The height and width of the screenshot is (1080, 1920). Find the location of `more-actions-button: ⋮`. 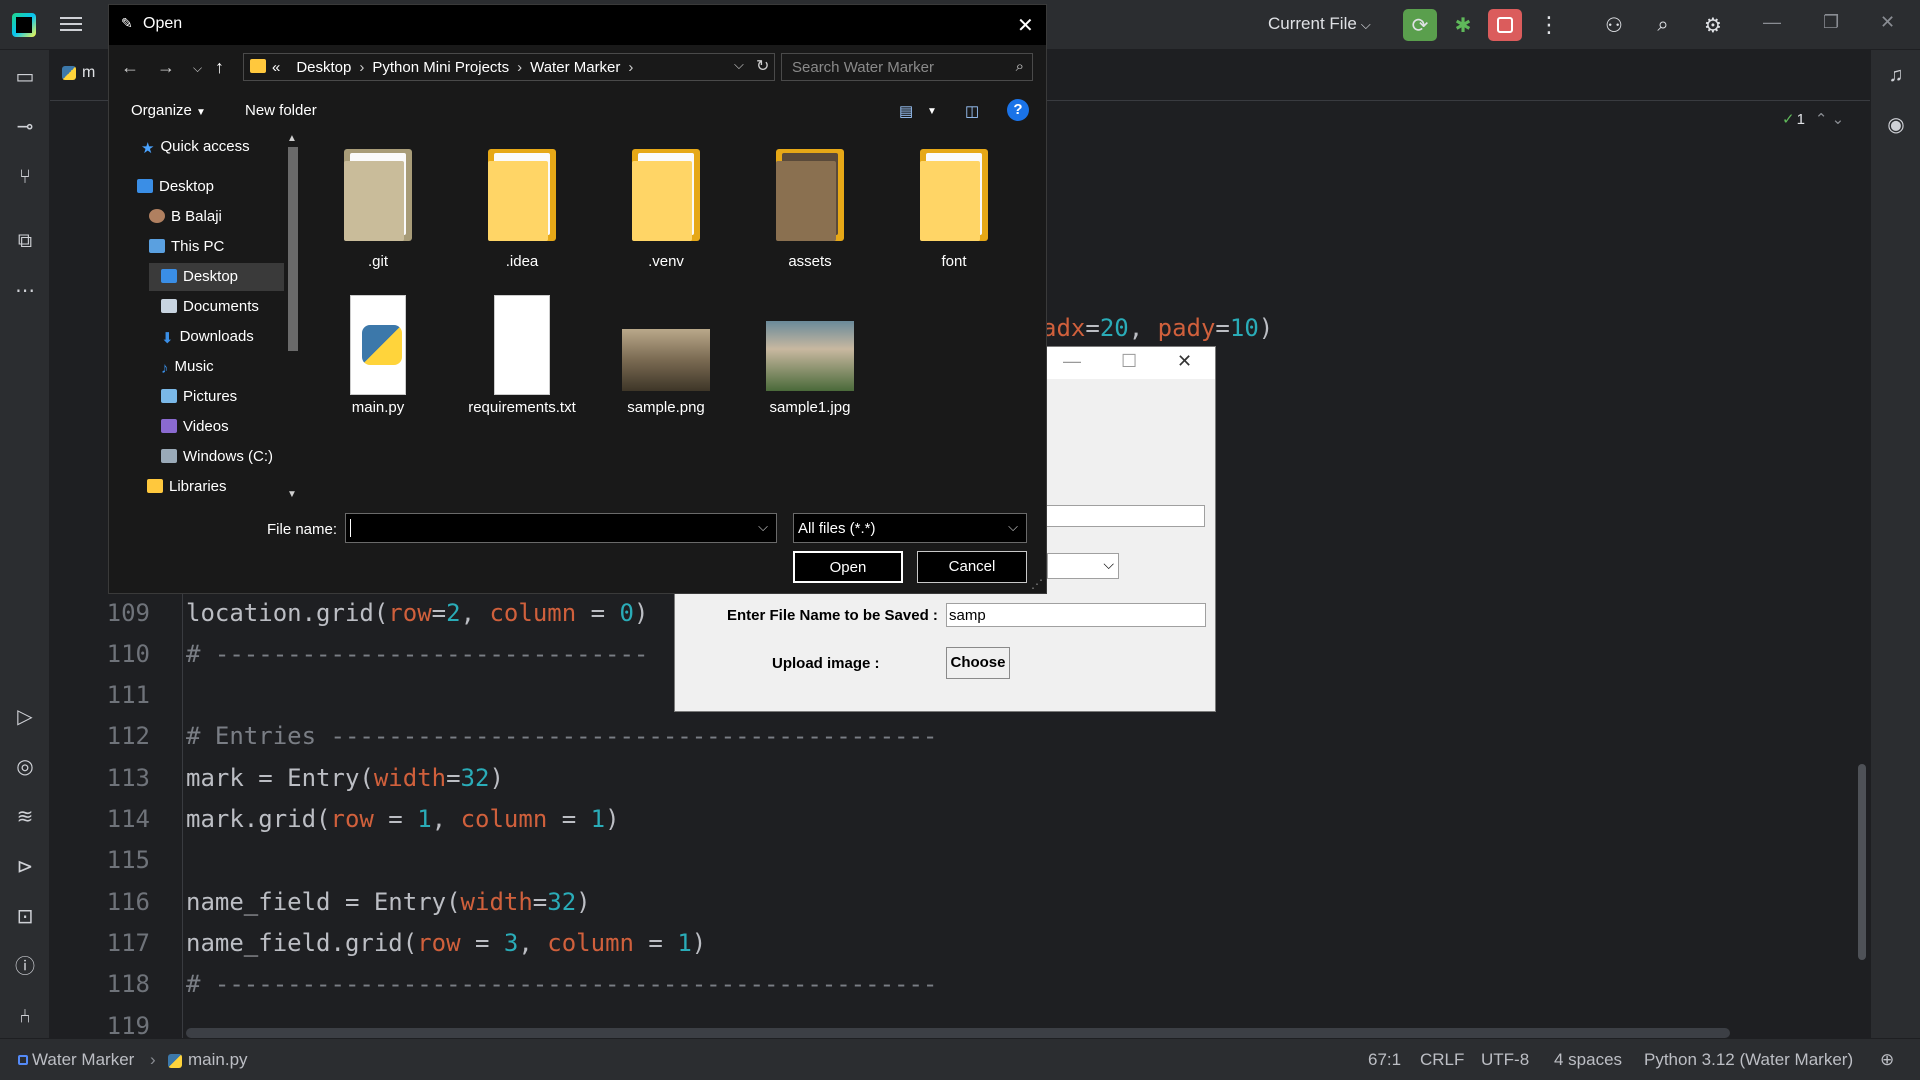

more-actions-button: ⋮ is located at coordinates (1549, 25).